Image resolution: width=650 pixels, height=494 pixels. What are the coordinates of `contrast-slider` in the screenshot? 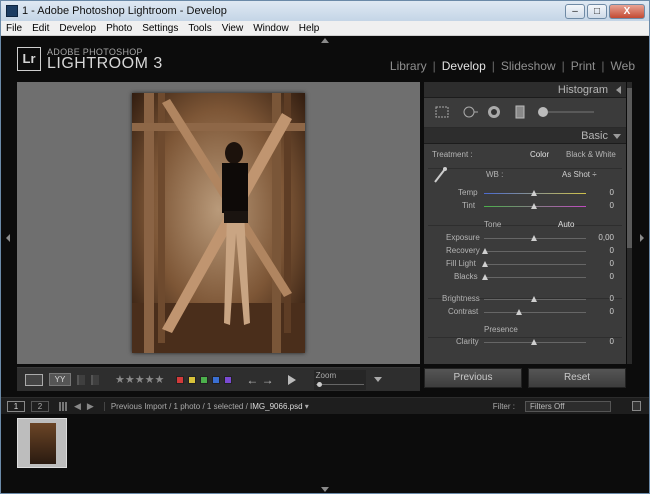 It's located at (535, 312).